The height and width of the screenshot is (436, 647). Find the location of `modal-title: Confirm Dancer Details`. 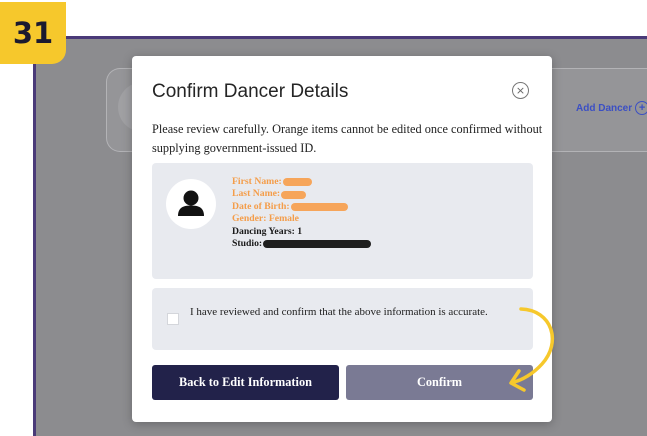

modal-title: Confirm Dancer Details is located at coordinates (250, 91).